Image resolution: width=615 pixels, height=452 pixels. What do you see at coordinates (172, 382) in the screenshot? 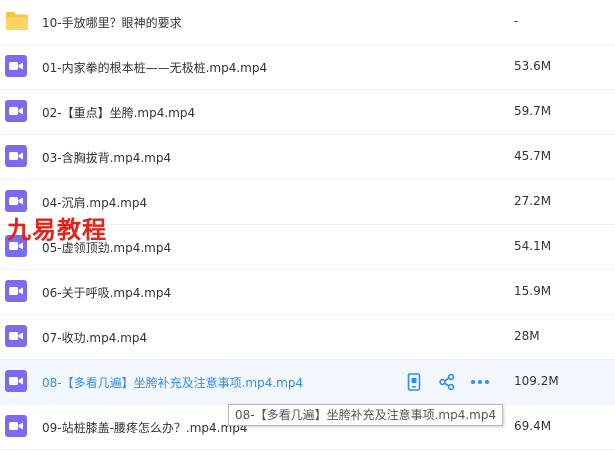
I see `file-name: 08-【多看几遍】坐胯补充及注意事项.mp4.mp4` at bounding box center [172, 382].